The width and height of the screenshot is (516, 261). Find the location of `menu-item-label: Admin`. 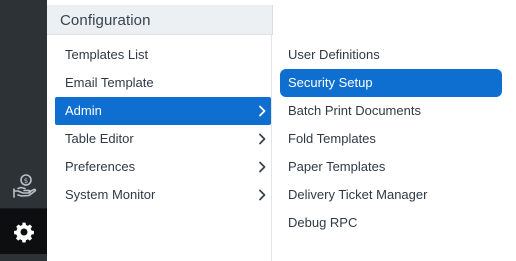

menu-item-label: Admin is located at coordinates (83, 110).